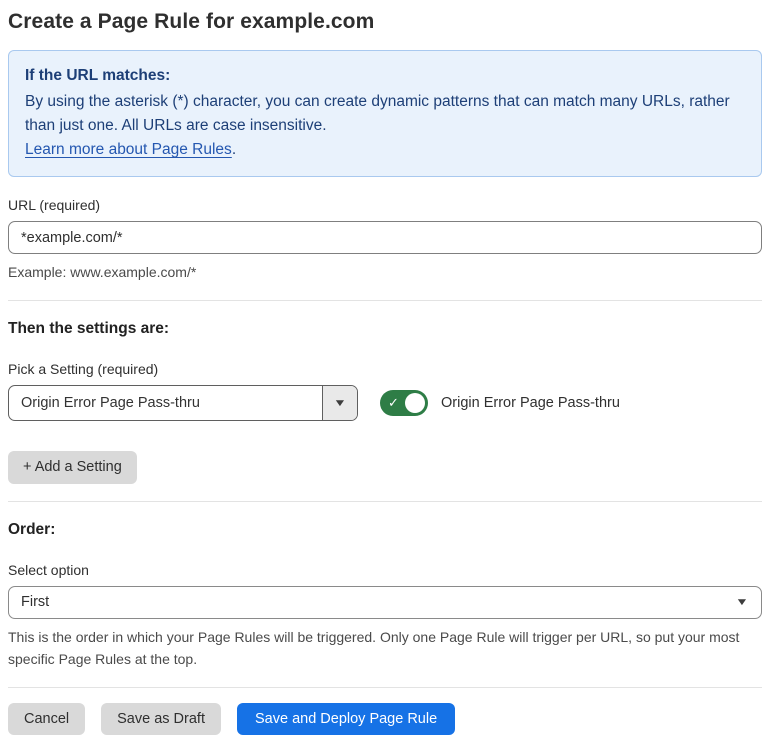 The width and height of the screenshot is (770, 735). Describe the element at coordinates (385, 570) in the screenshot. I see `order-select-label: Select option` at that location.